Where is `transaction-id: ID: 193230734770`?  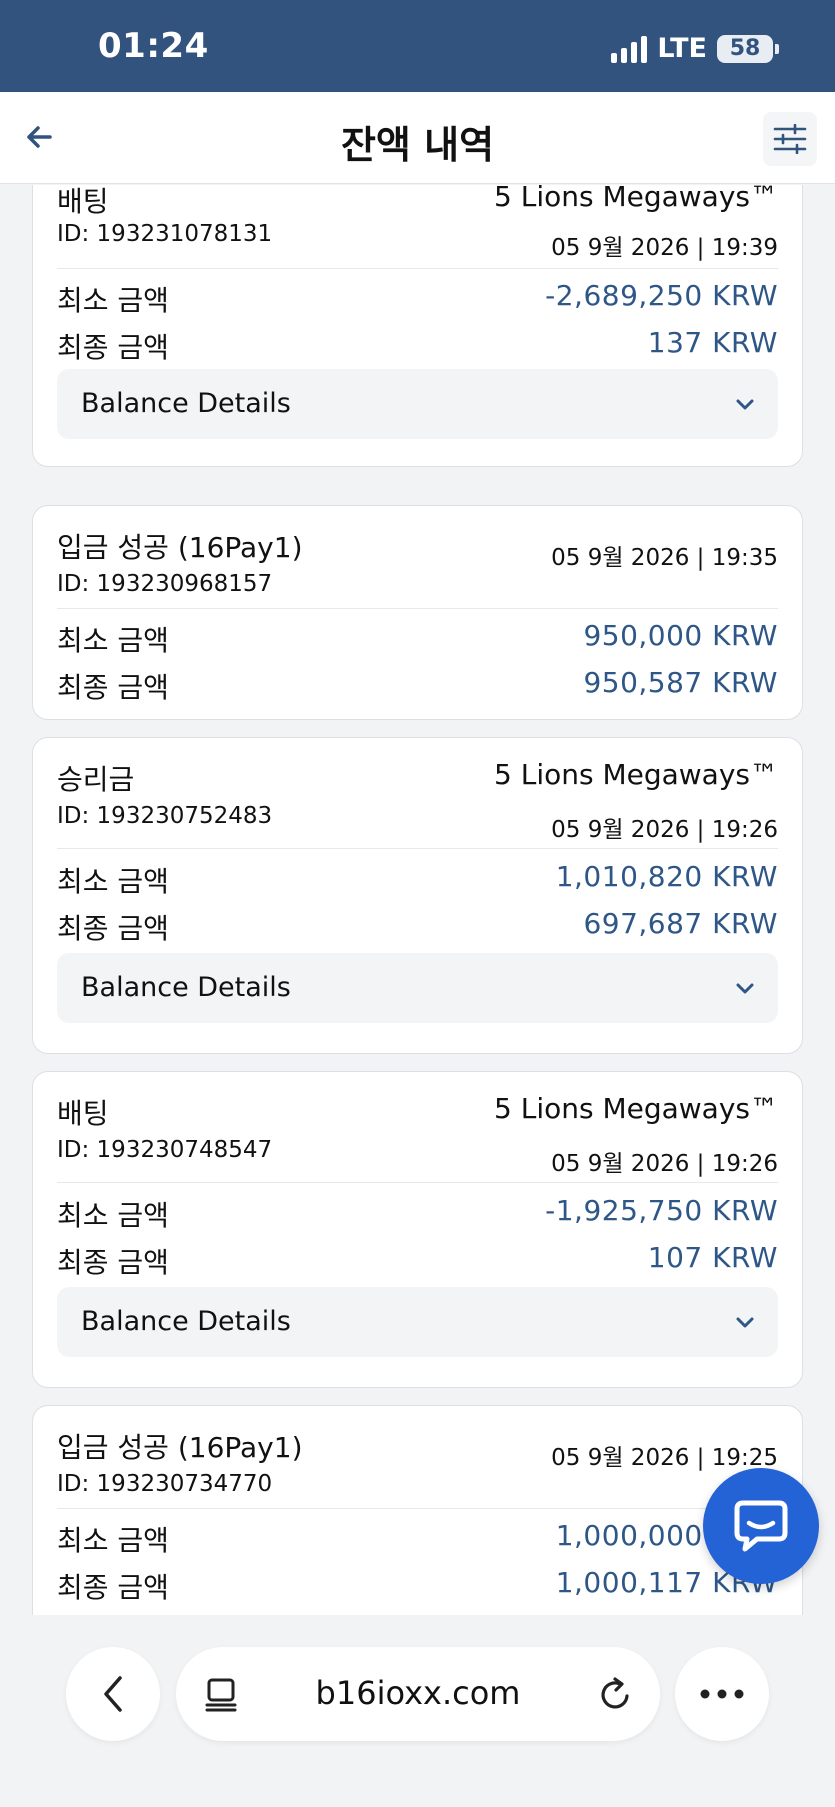 transaction-id: ID: 193230734770 is located at coordinates (165, 1484).